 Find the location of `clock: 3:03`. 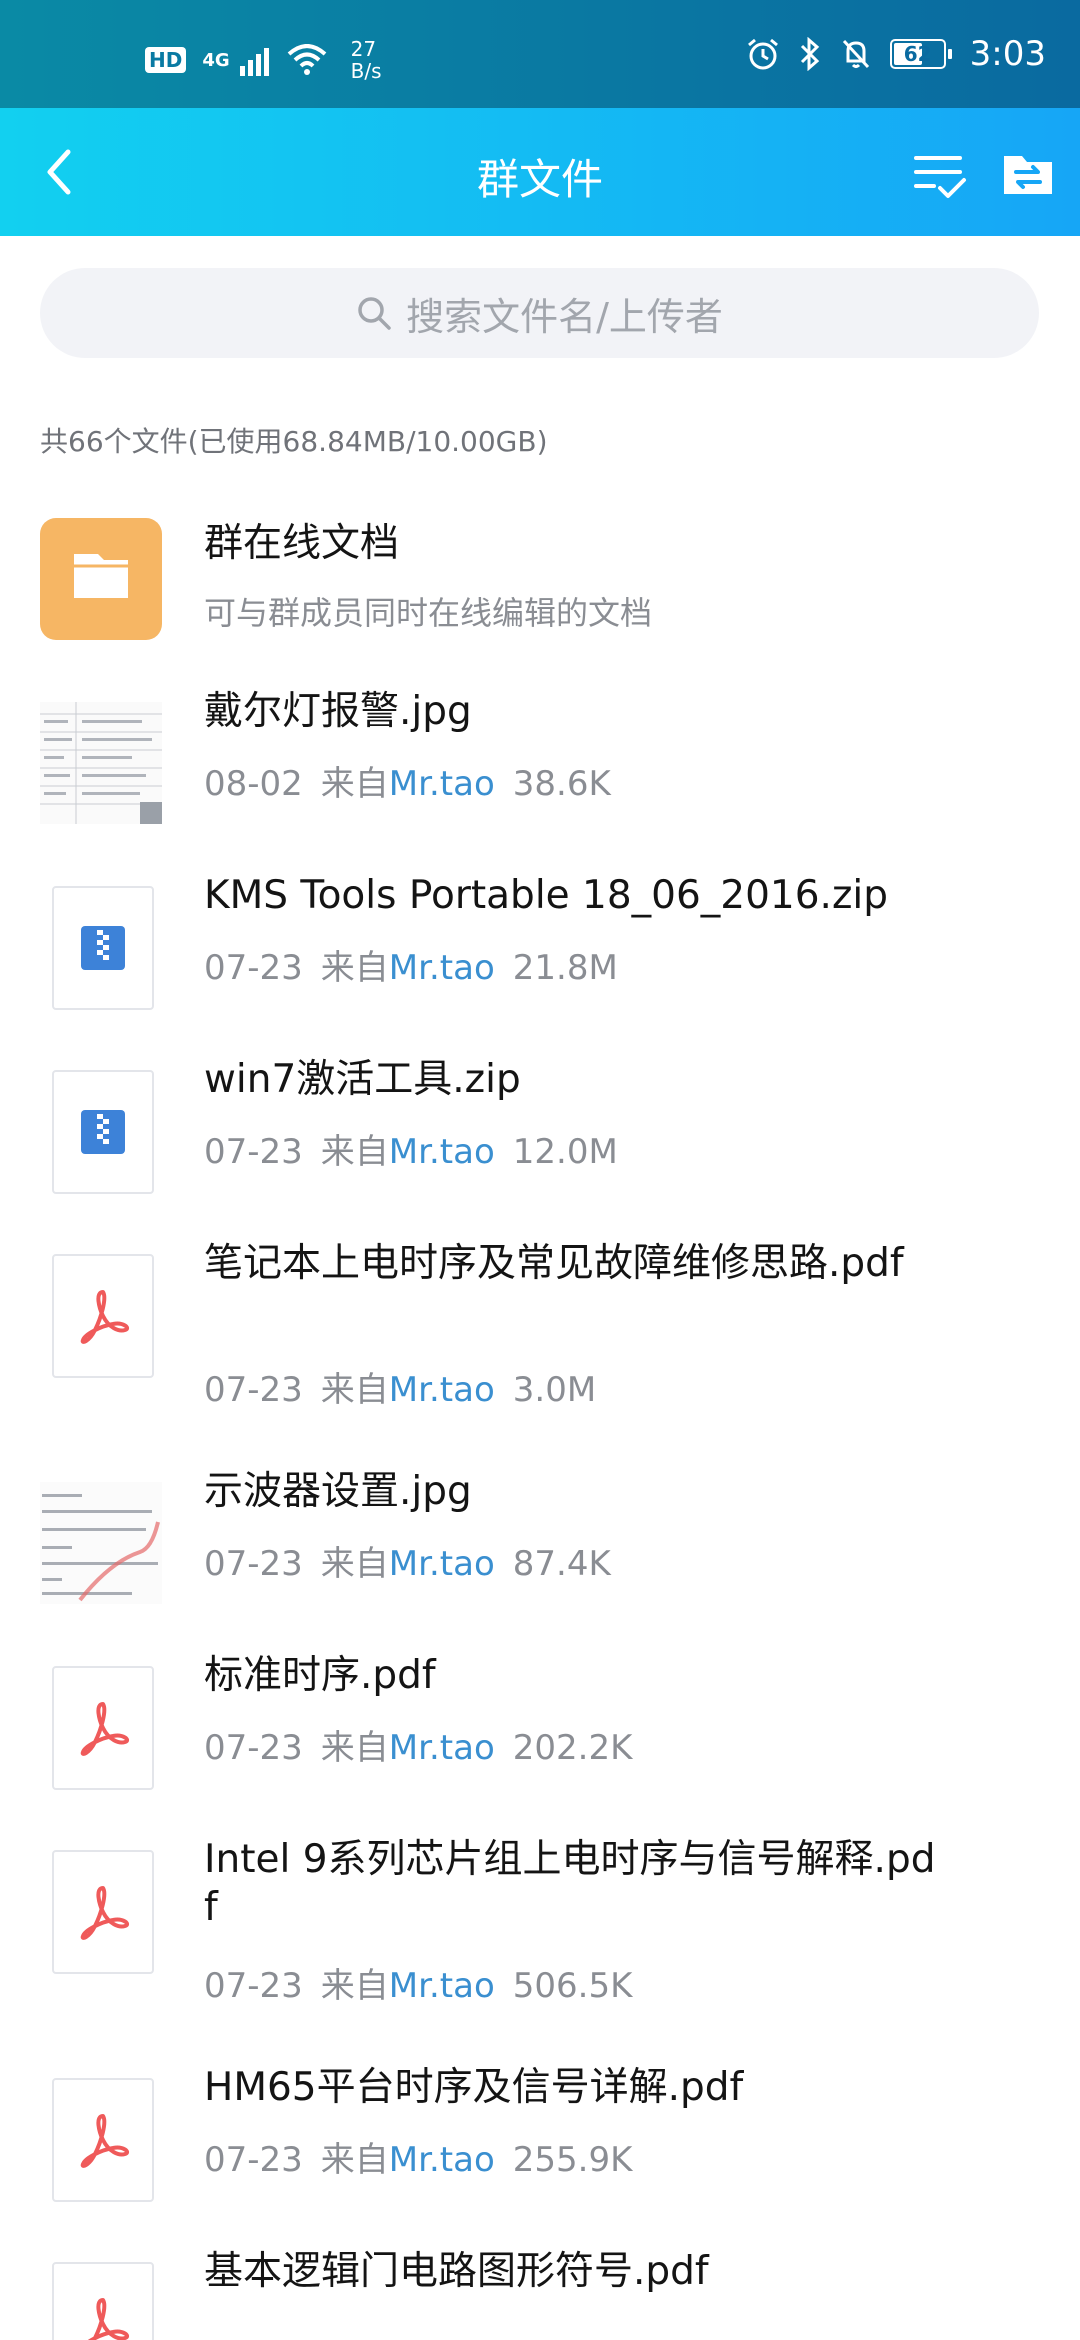

clock: 3:03 is located at coordinates (1007, 54).